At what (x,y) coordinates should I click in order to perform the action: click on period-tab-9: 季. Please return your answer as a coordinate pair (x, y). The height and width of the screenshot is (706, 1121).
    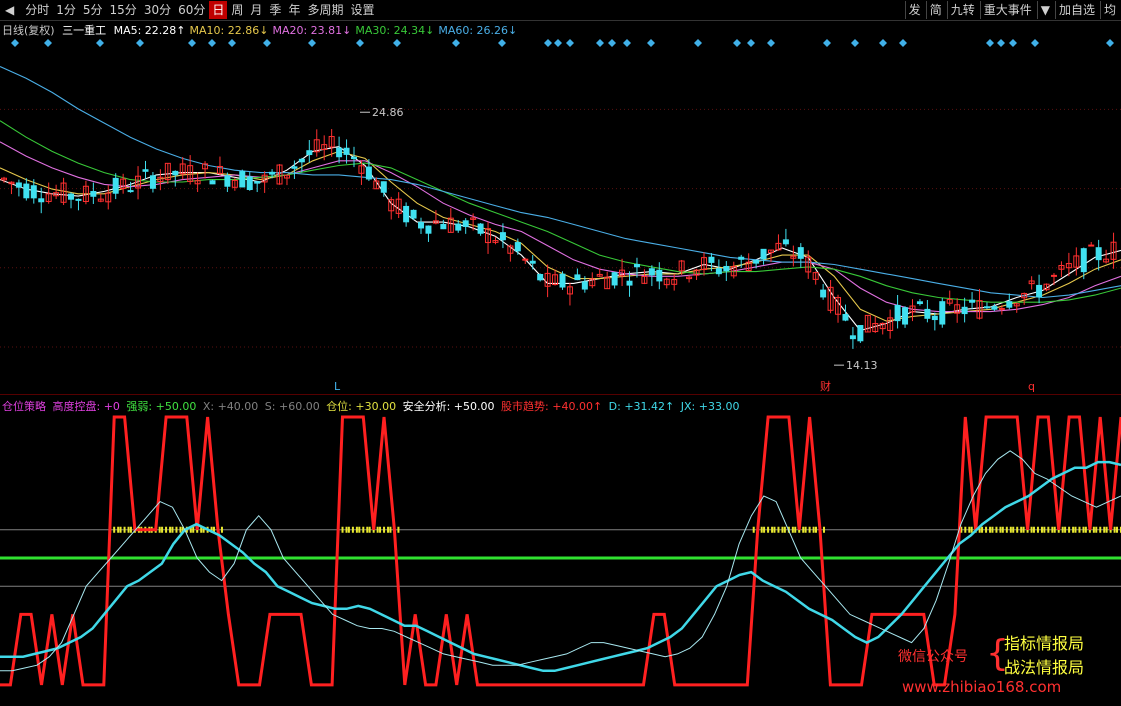
    Looking at the image, I should click on (275, 10).